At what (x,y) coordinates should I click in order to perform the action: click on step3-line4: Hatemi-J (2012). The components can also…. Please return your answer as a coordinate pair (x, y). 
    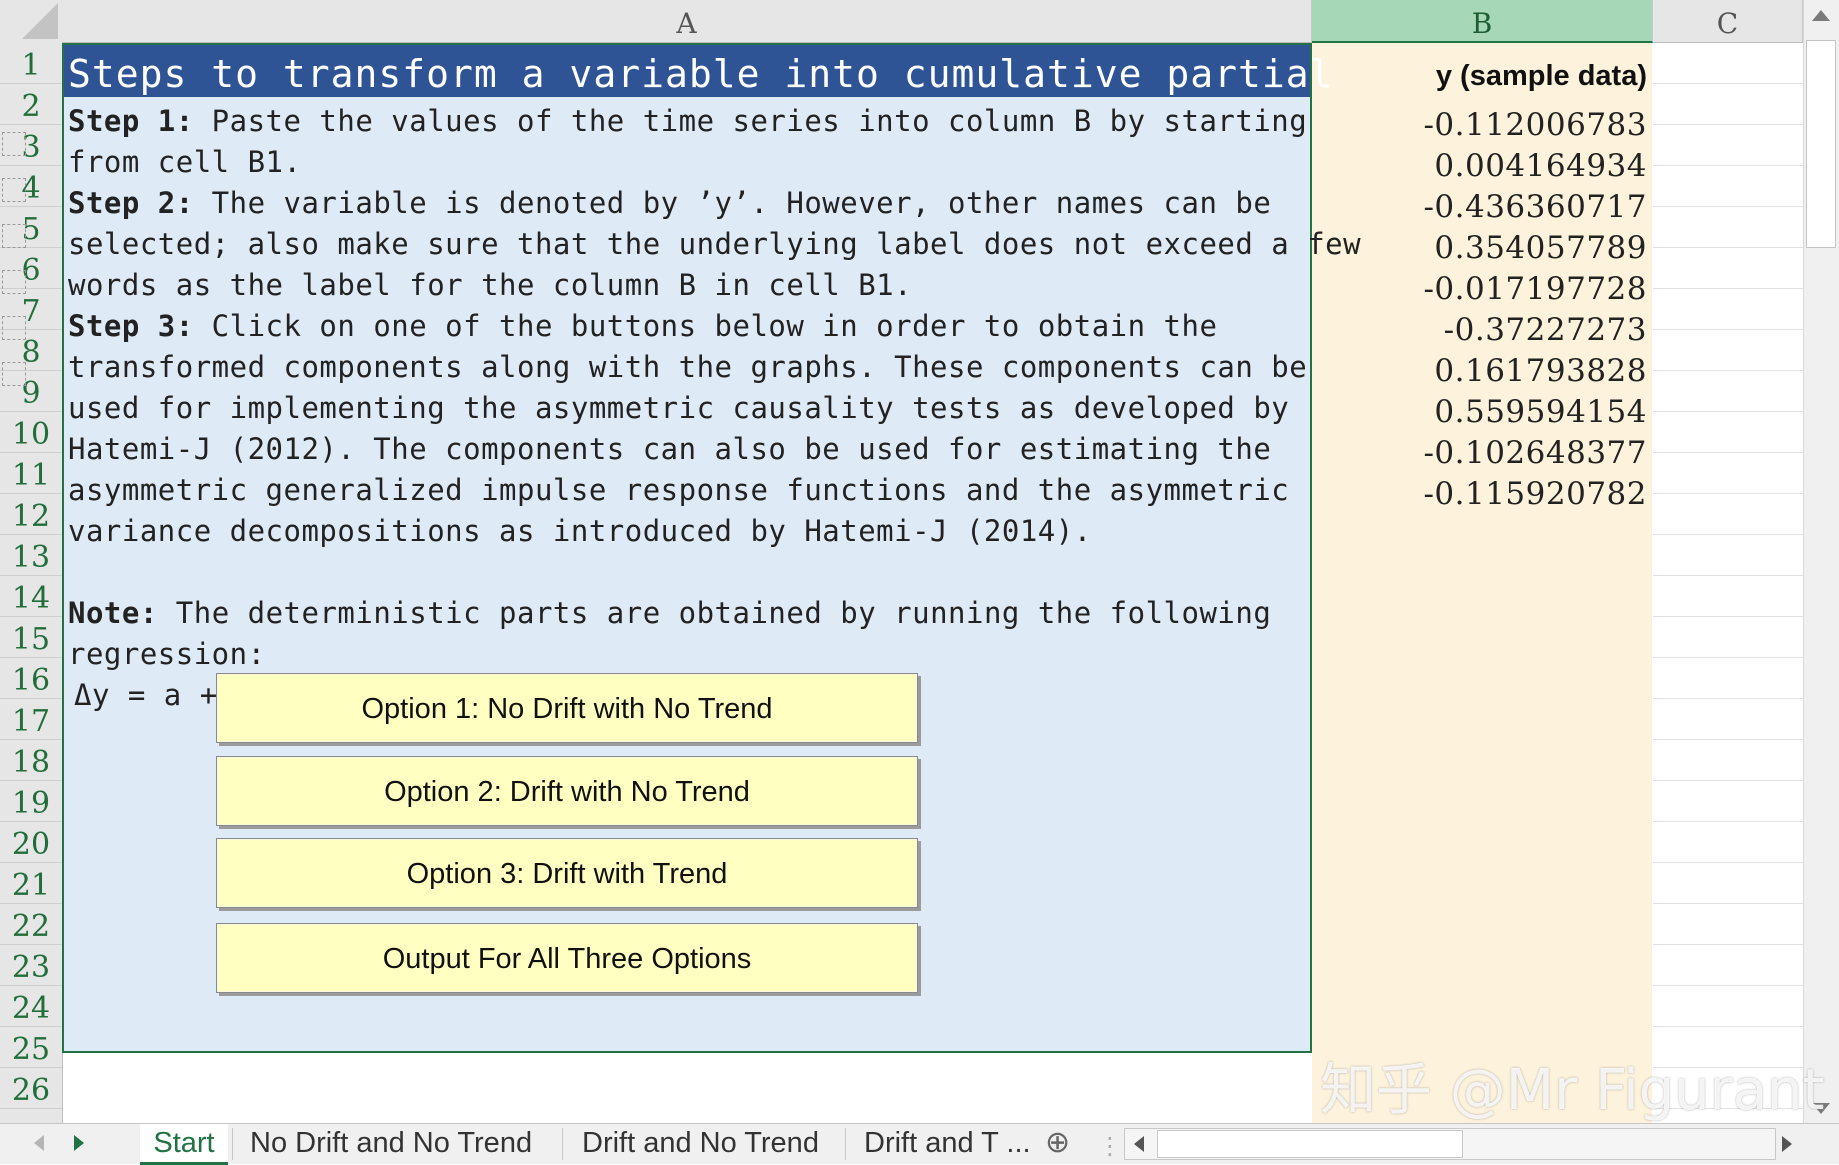
    Looking at the image, I should click on (670, 449).